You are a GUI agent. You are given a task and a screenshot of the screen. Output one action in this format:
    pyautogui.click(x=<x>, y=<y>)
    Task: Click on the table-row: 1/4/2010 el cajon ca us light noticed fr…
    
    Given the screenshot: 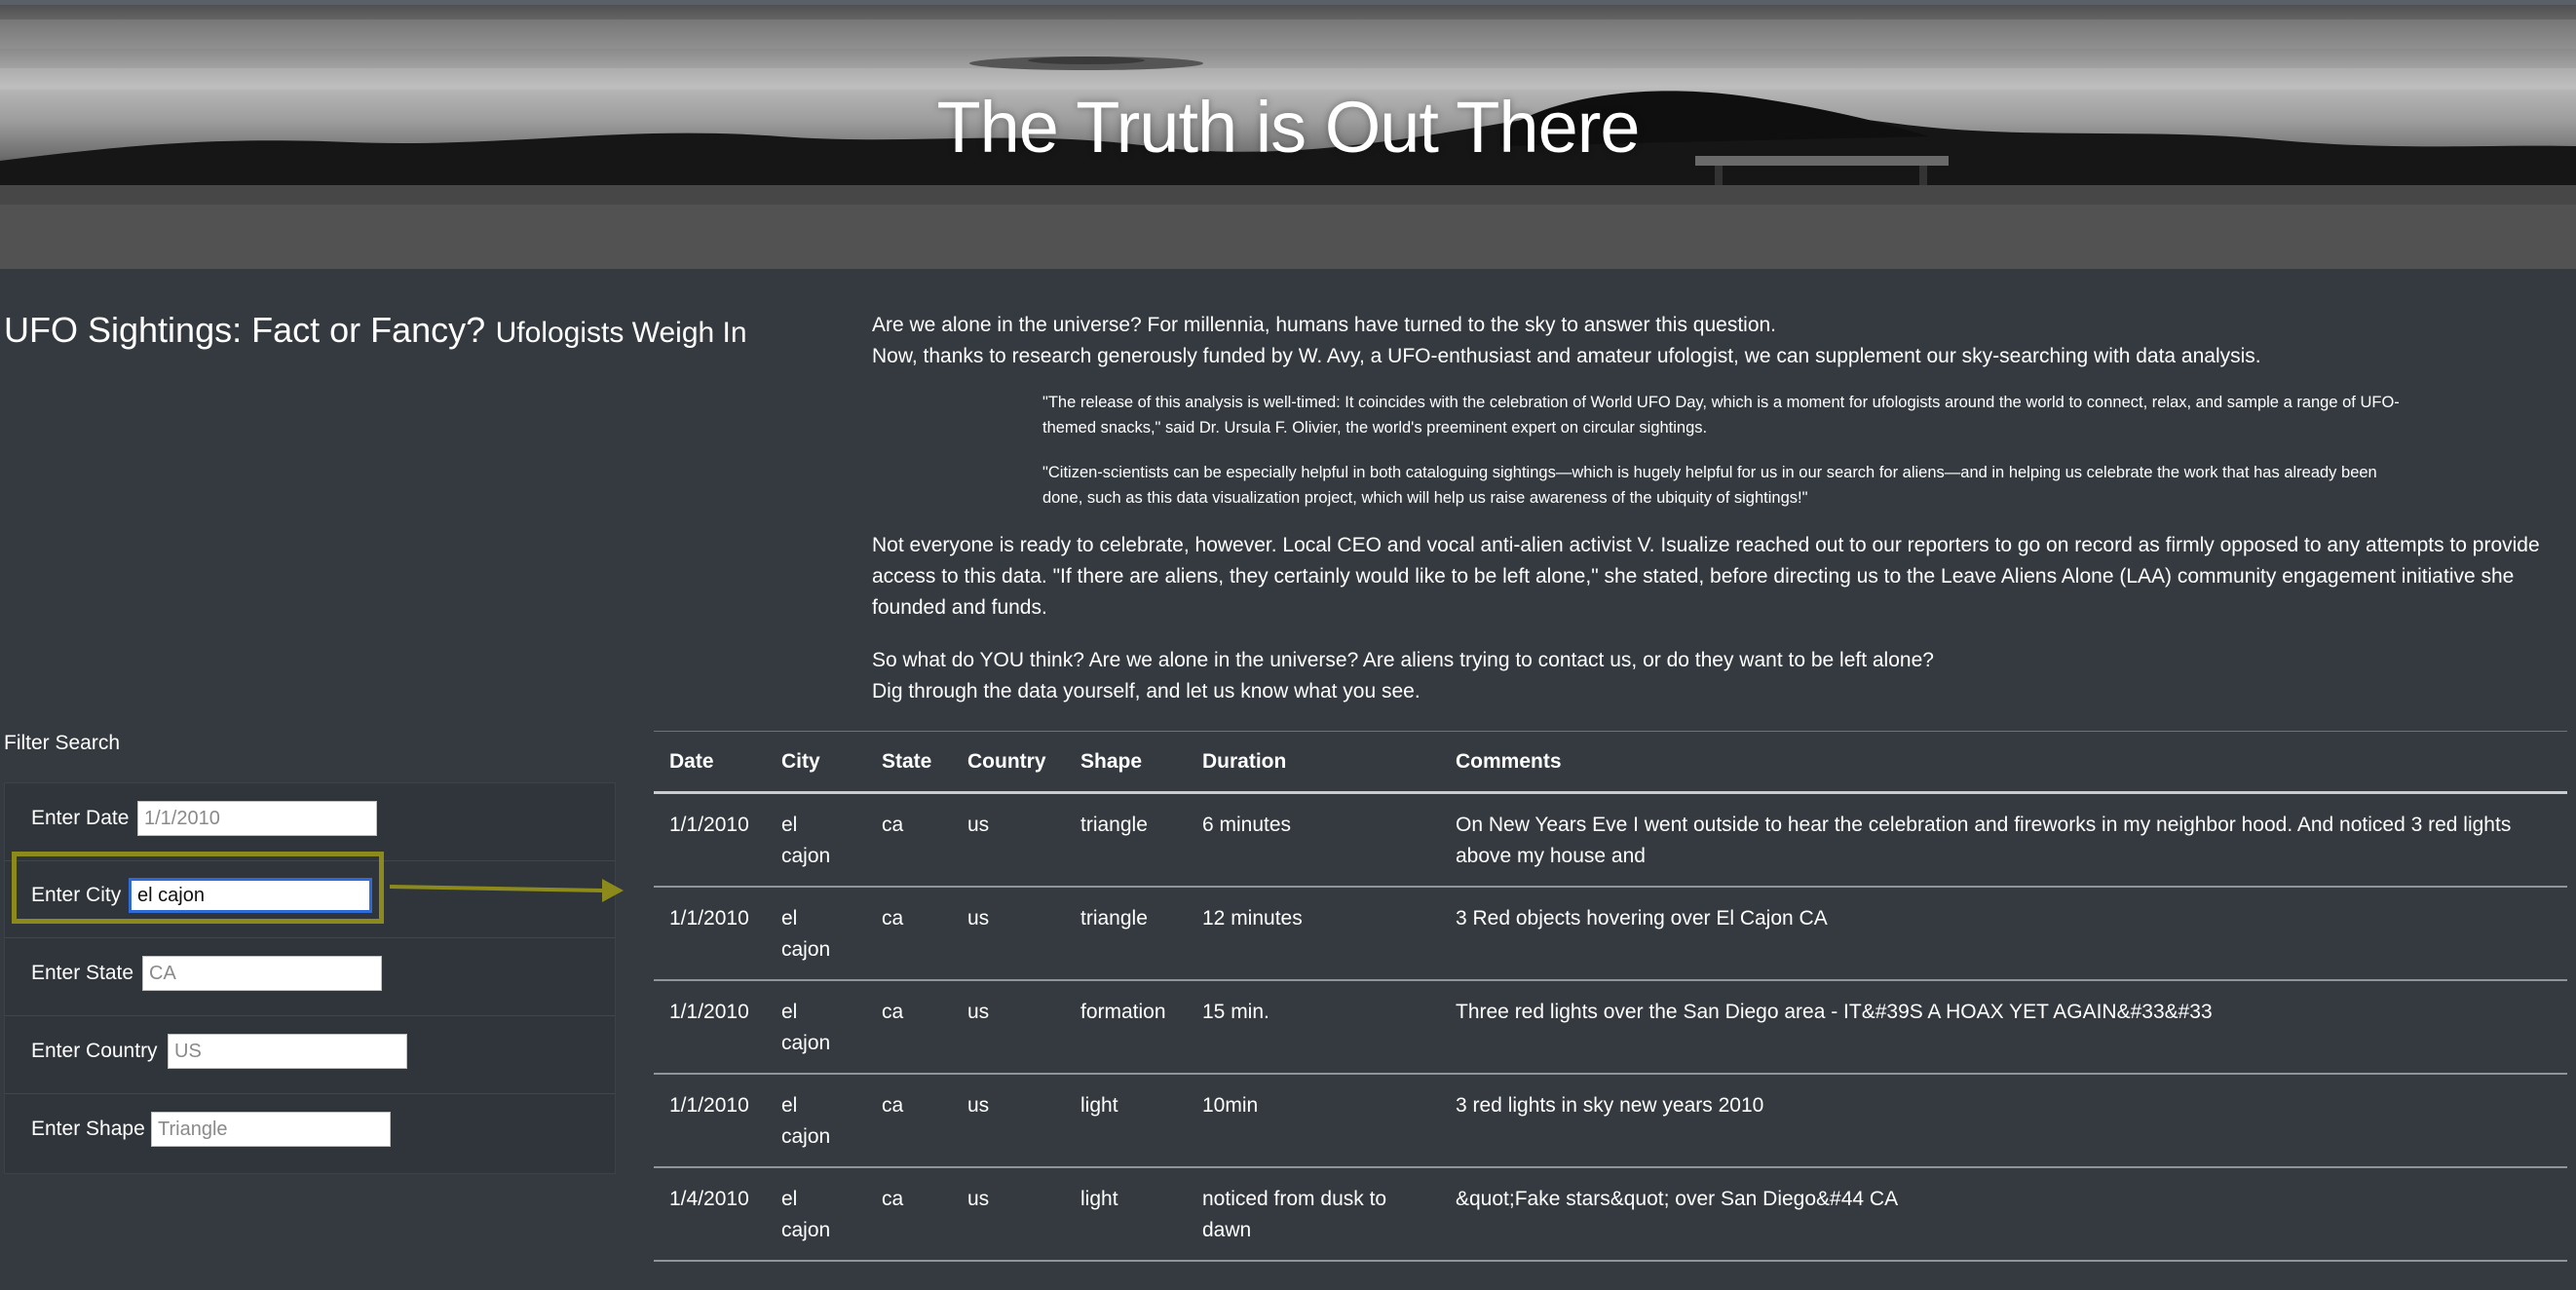 What is the action you would take?
    pyautogui.click(x=1610, y=1214)
    